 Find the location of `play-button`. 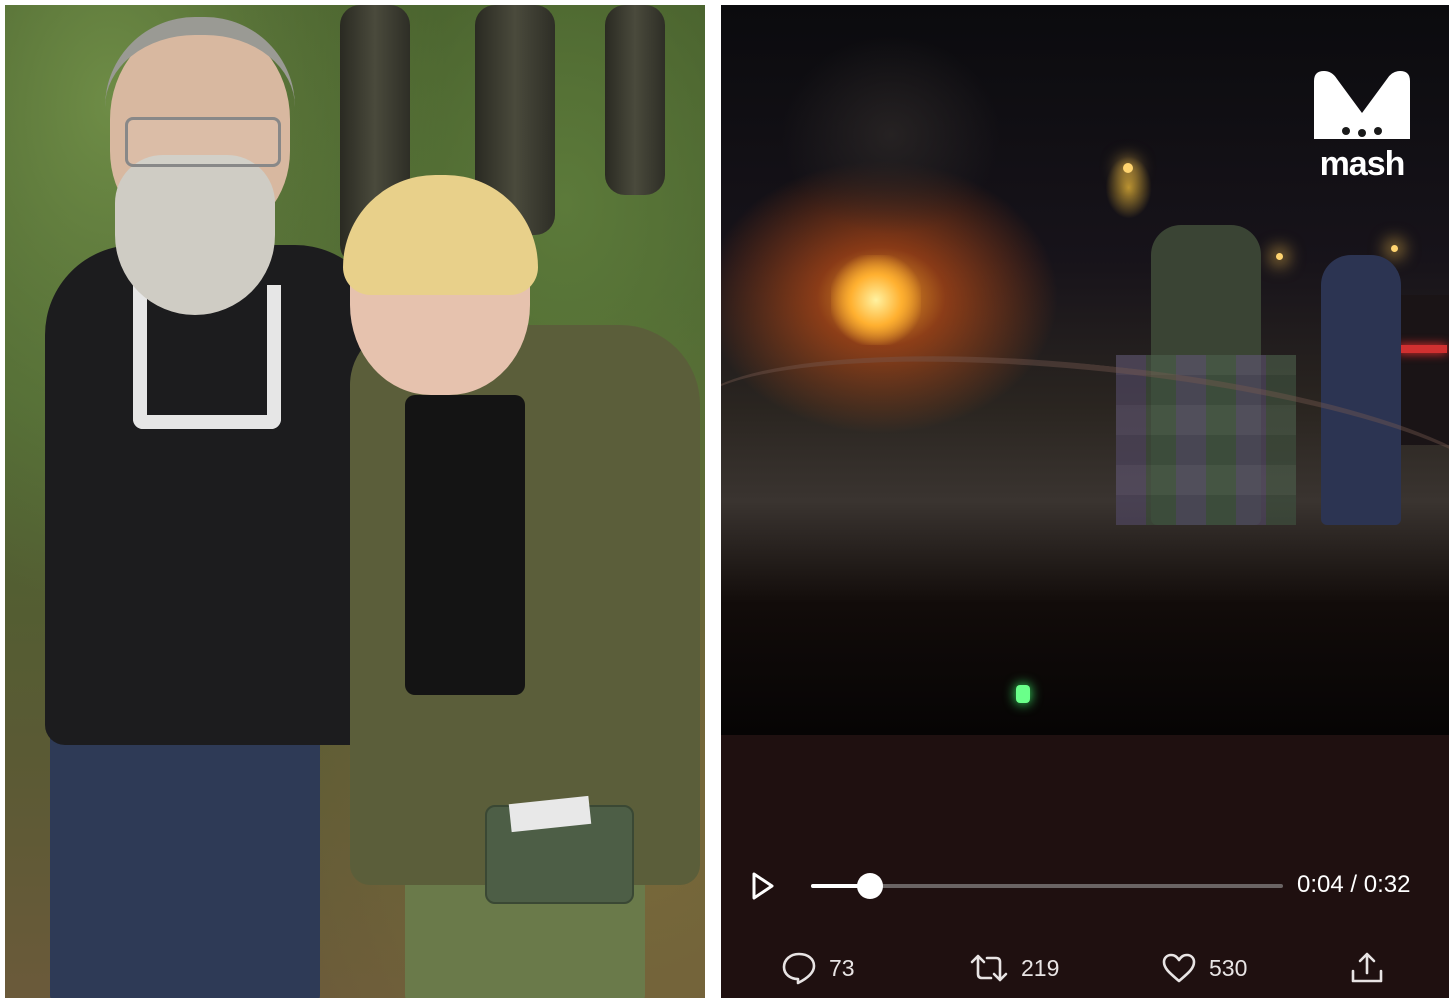

play-button is located at coordinates (763, 886).